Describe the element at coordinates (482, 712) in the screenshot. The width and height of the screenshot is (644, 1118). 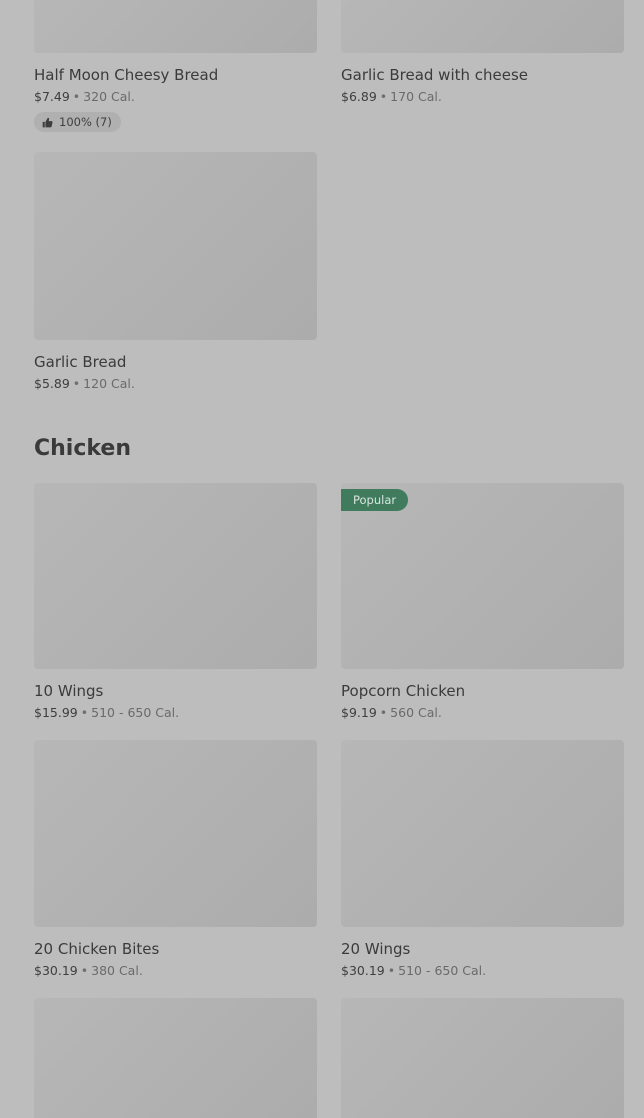
I see `item-meta: $9.19 • 560 Cal.` at that location.